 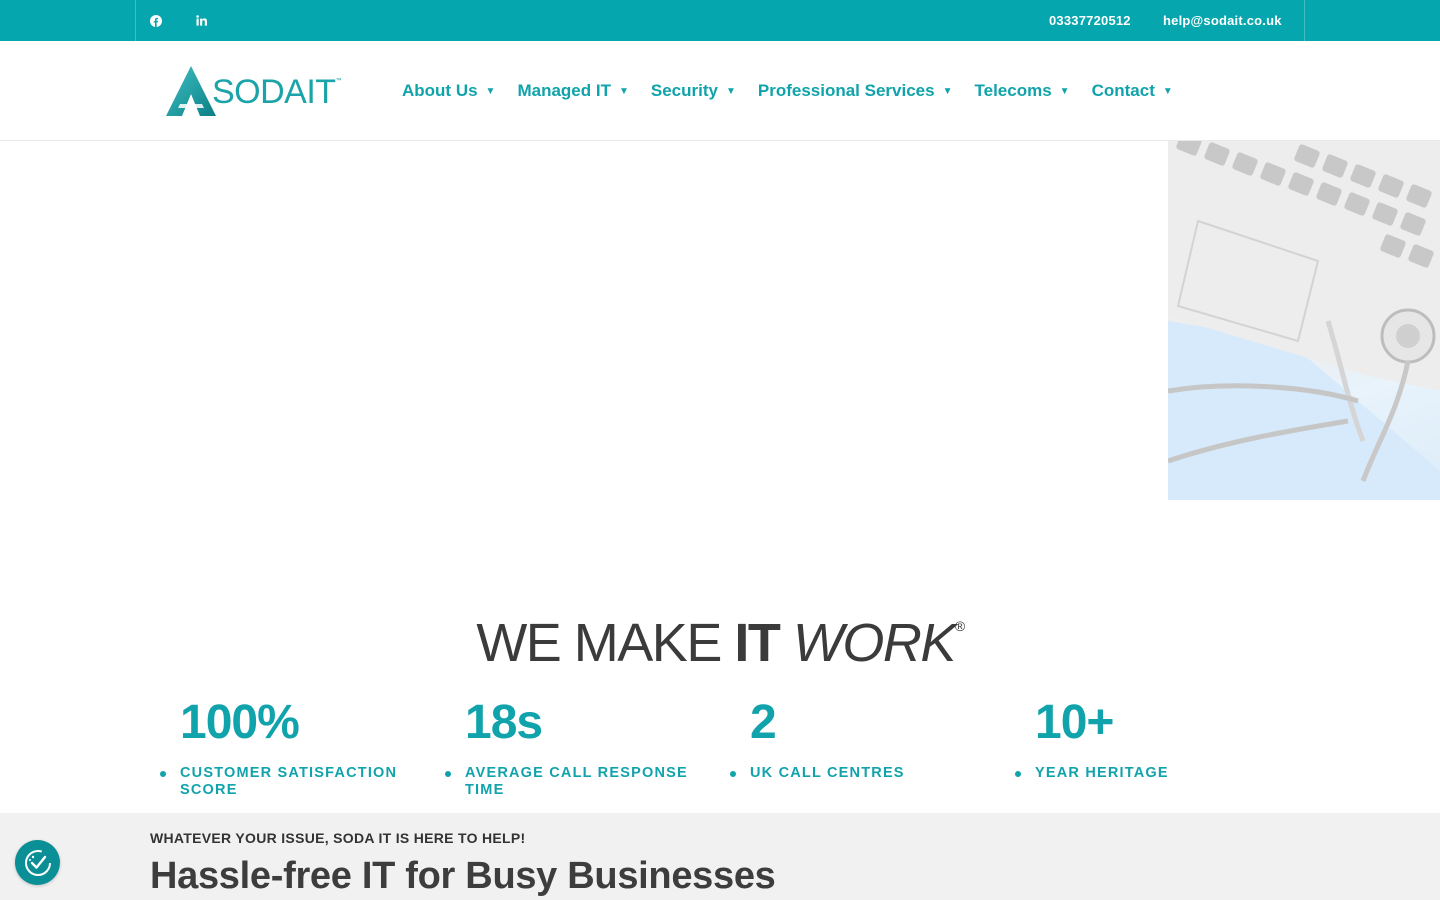 I want to click on tagline-part-it: IT, so click(x=757, y=643).